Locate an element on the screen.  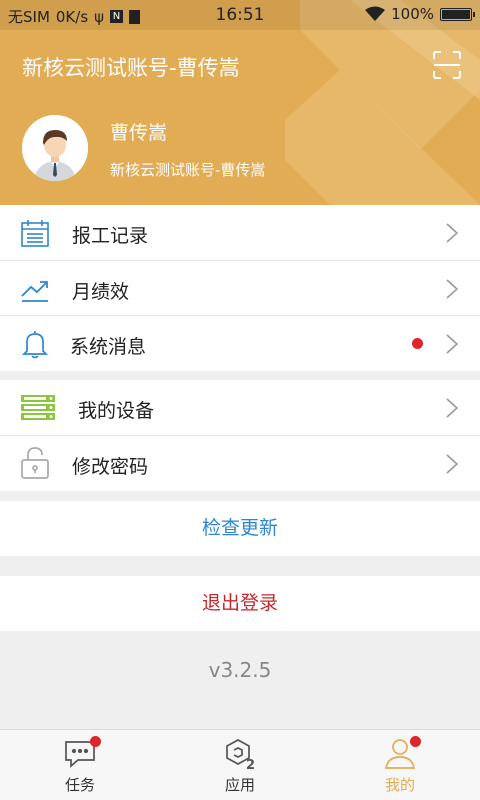
calendar-icon is located at coordinates (35, 233).